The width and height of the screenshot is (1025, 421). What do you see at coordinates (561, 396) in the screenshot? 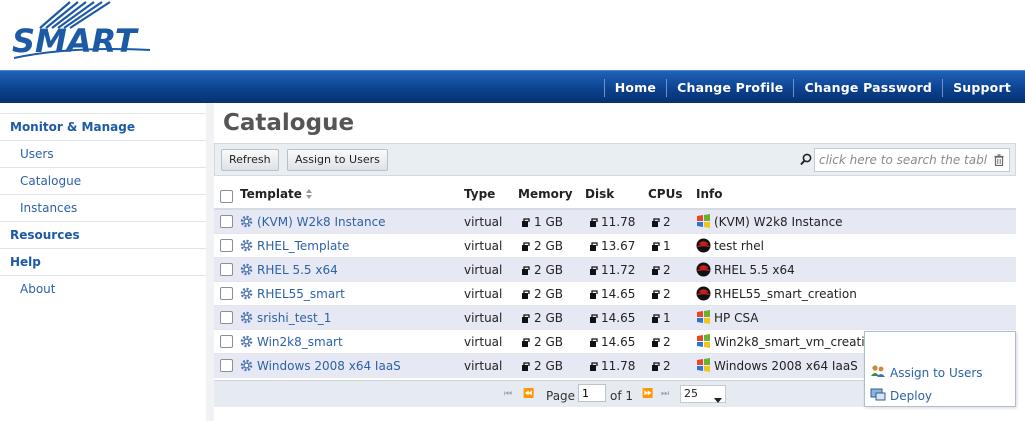
I see `page-label: Page` at bounding box center [561, 396].